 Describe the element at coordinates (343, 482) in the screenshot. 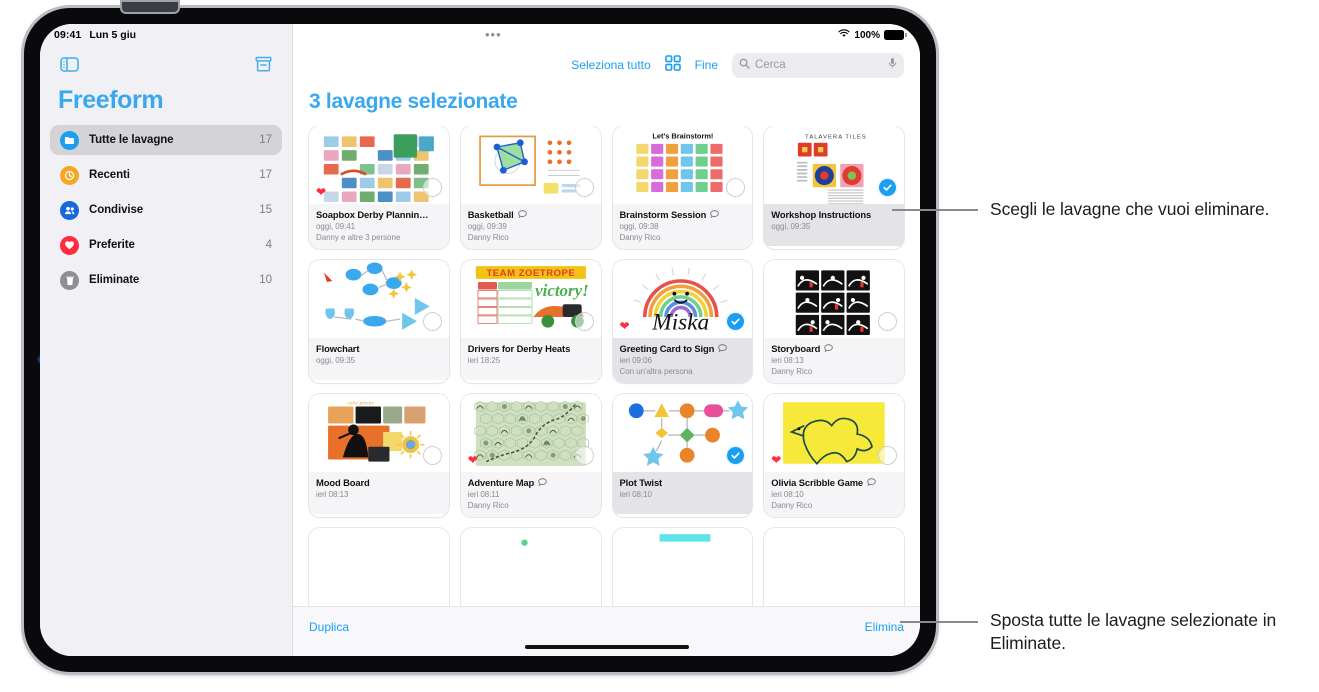

I see `board-title: Mood Board` at that location.